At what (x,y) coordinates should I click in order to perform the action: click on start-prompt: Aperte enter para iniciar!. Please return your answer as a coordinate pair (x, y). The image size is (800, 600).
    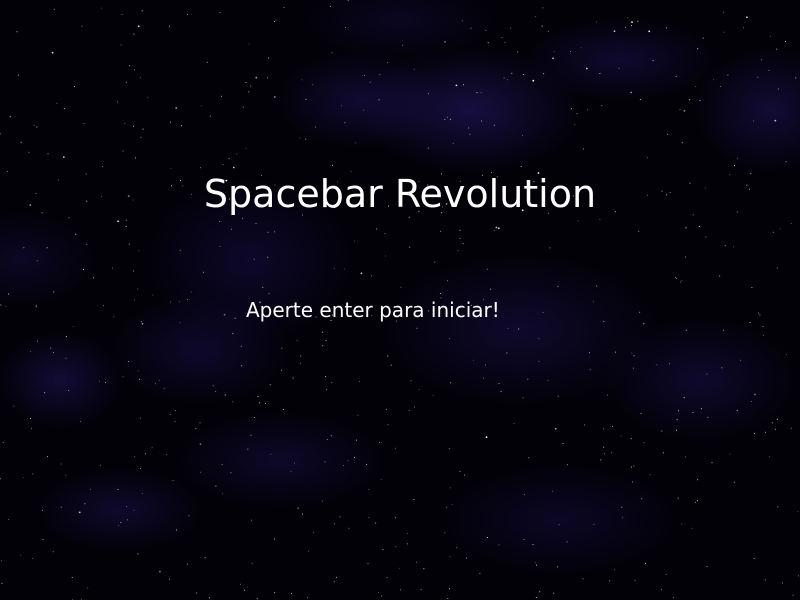
    Looking at the image, I should click on (373, 310).